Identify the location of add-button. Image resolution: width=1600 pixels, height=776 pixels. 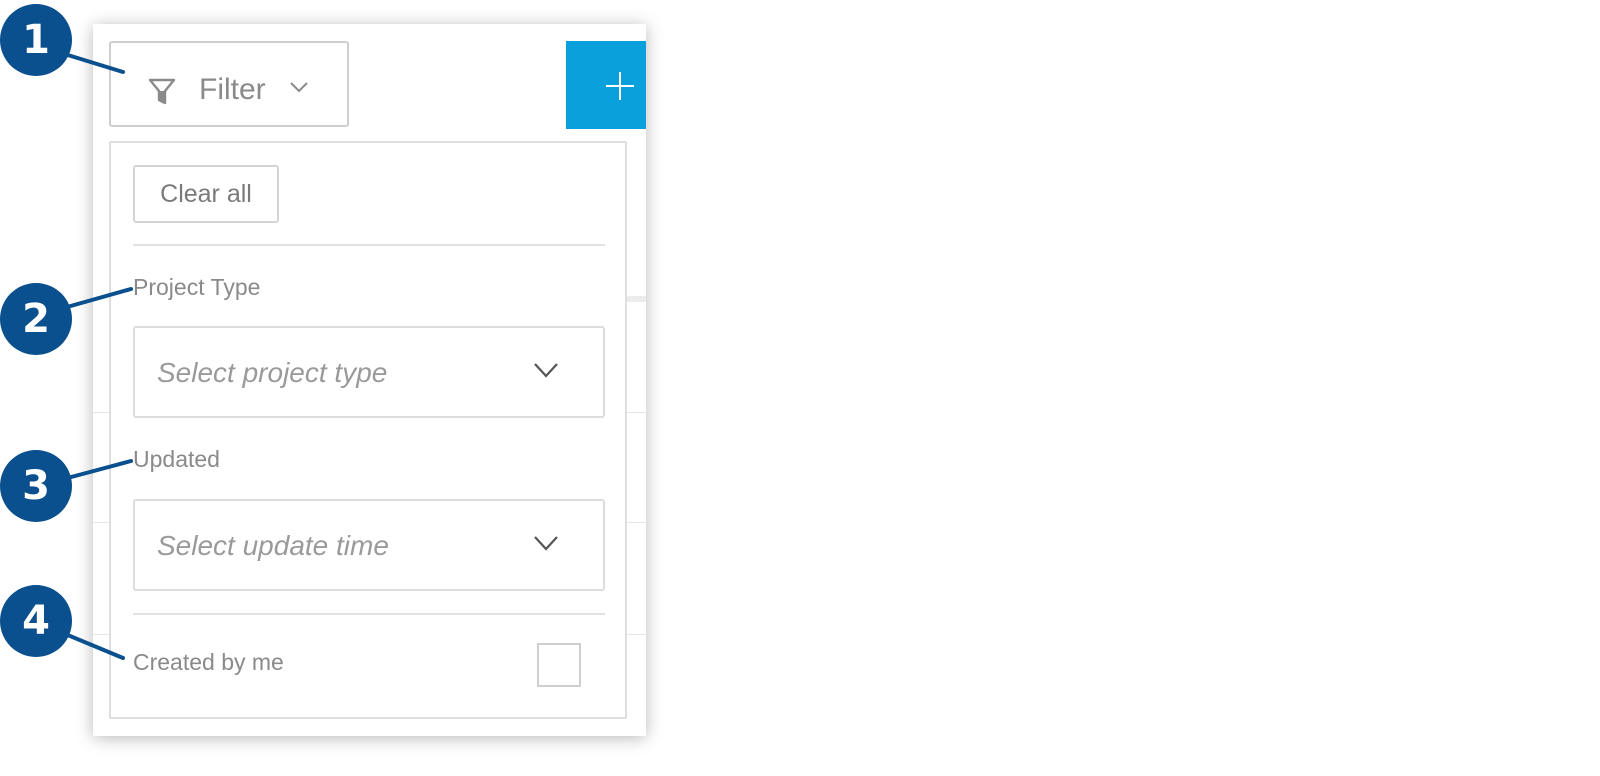
(606, 85).